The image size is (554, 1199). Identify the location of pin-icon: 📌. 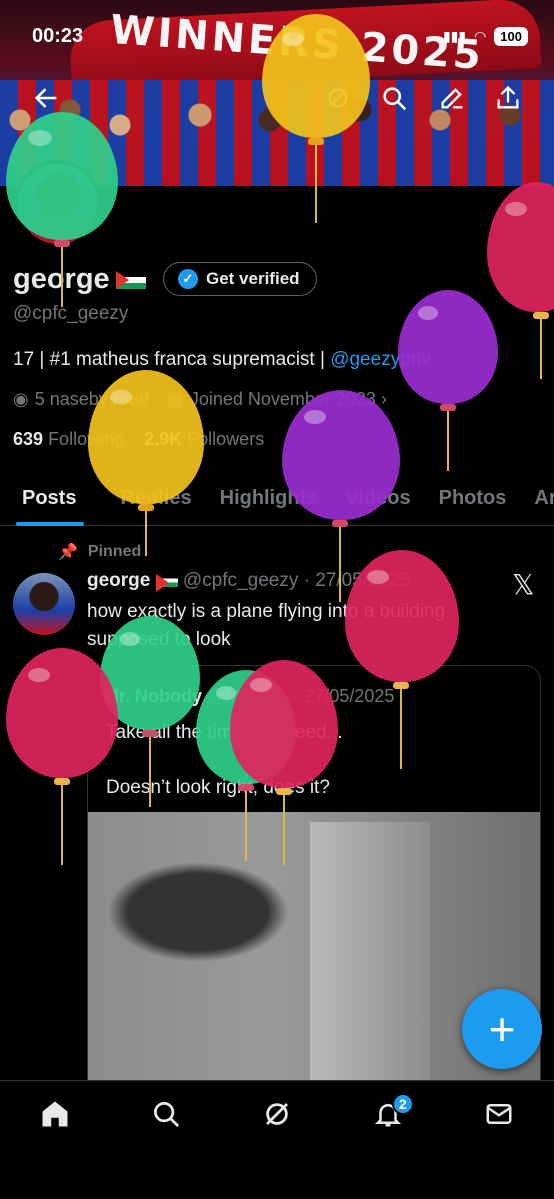
(68, 552).